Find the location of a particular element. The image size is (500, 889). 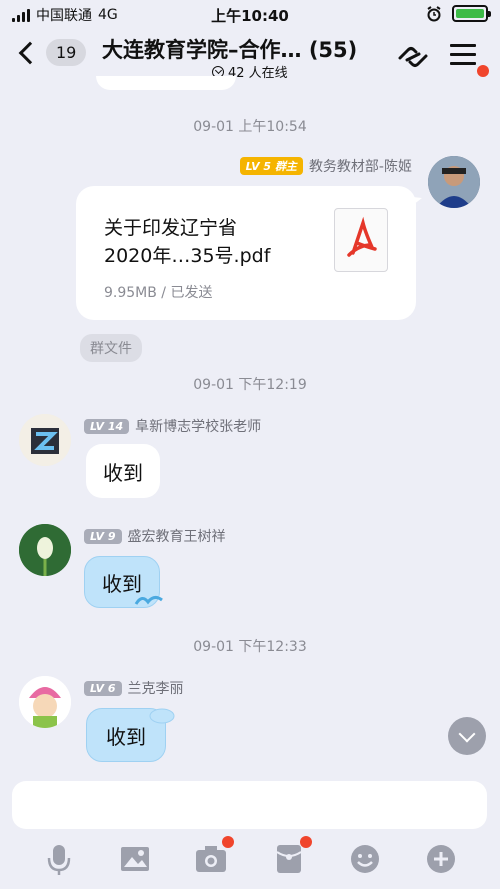

cartoon-avatar-icon is located at coordinates (45, 702).